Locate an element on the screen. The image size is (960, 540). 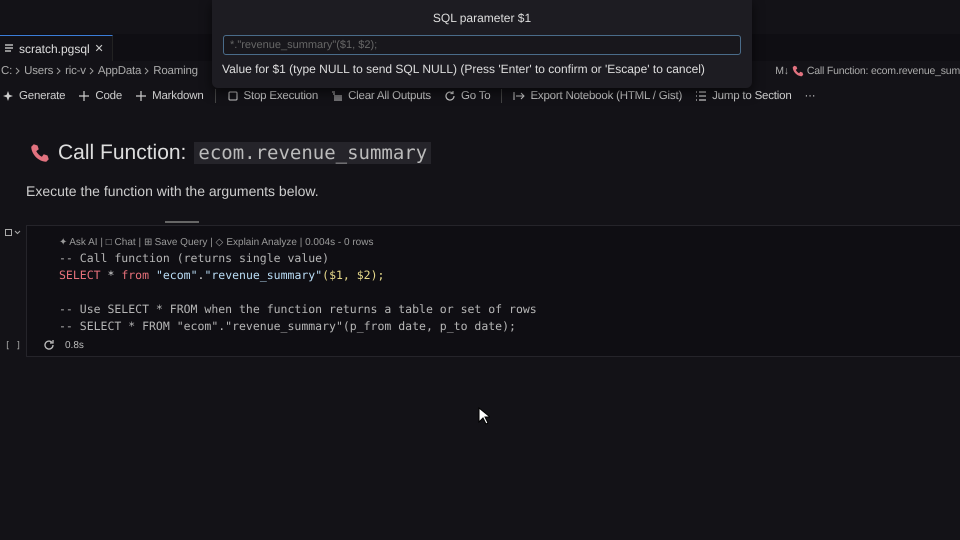
breadcrumb-item: C: is located at coordinates (6, 71).